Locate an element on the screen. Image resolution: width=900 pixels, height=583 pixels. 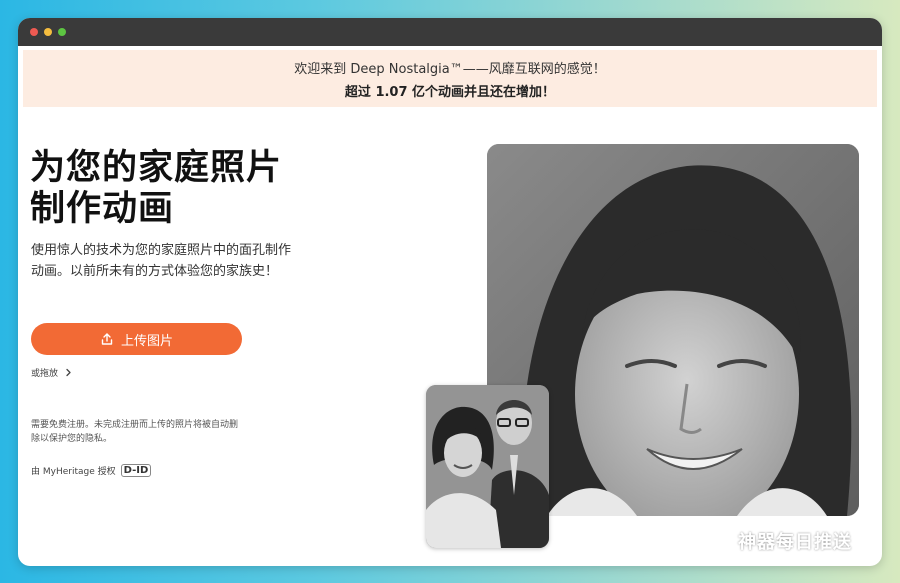
chevron-right-icon is located at coordinates (68, 372).